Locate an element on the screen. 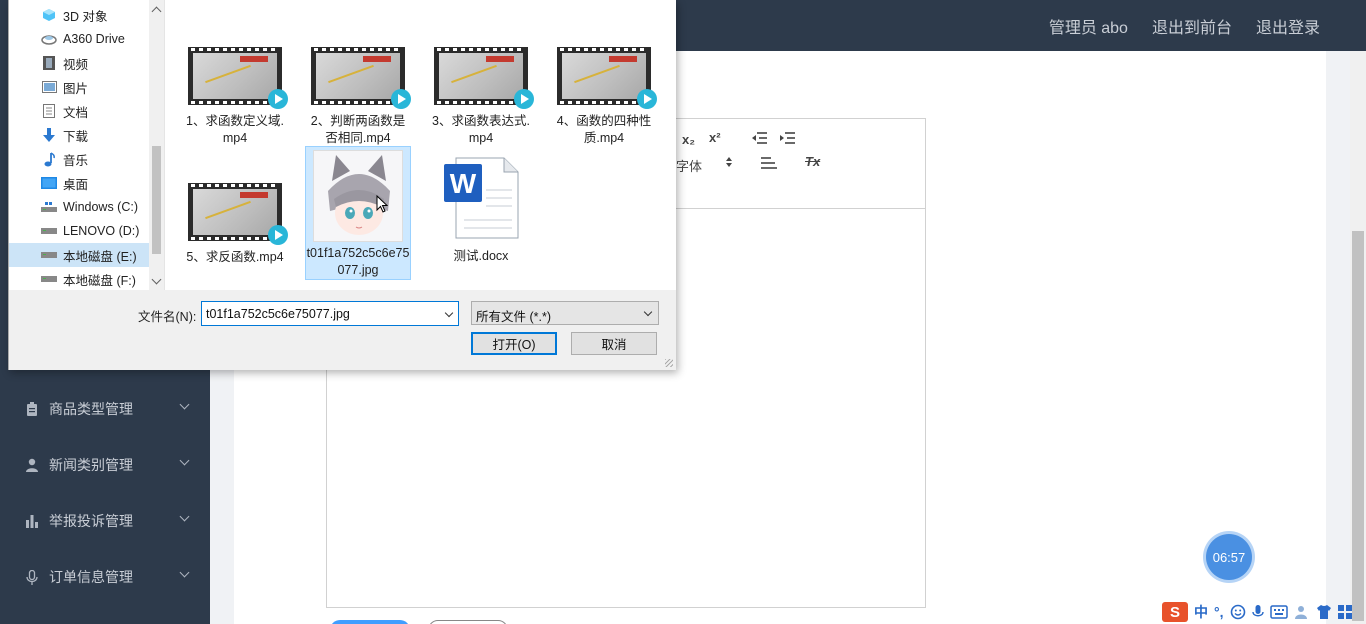 This screenshot has height=624, width=1366. file-item-image: t01f1a752c5c6e75077.jpg is located at coordinates (358, 213).